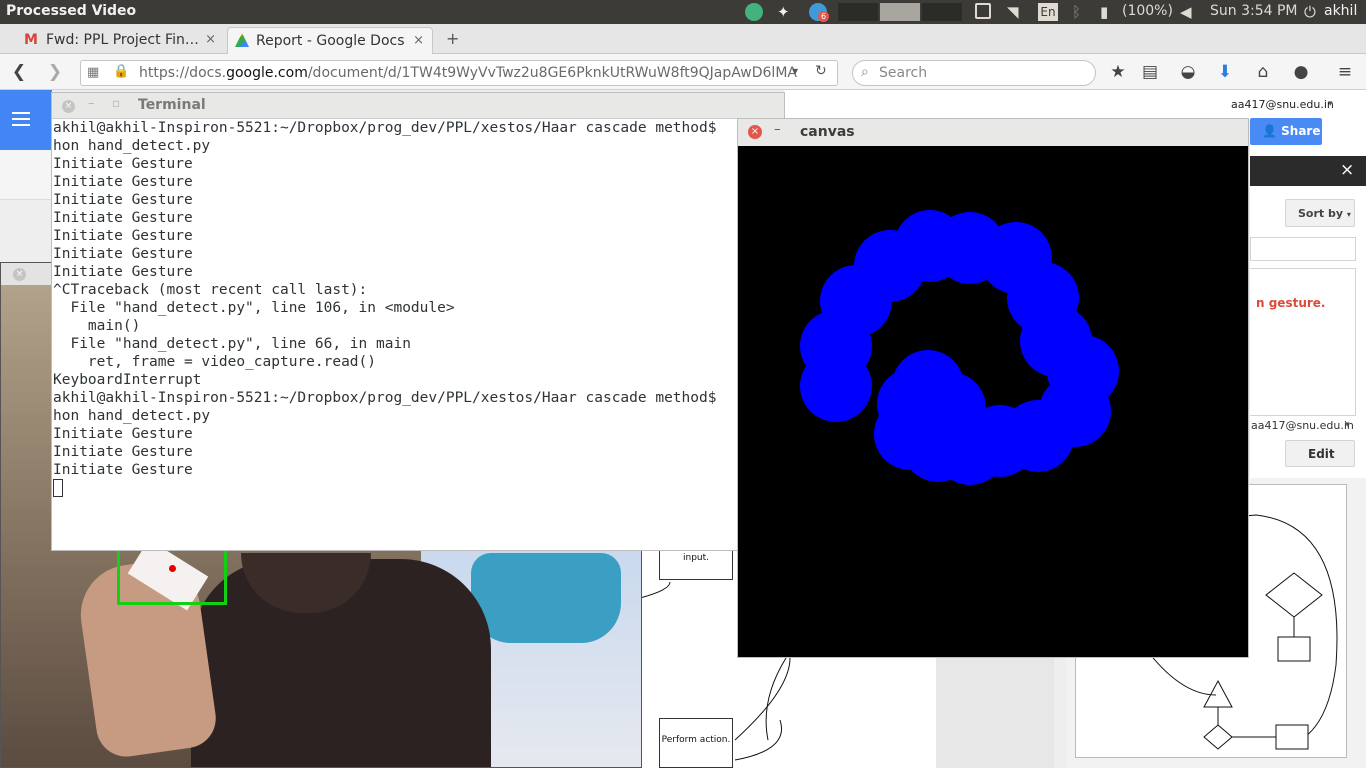 The image size is (1366, 768). I want to click on downloads-icon: ⬇, so click(1225, 72).